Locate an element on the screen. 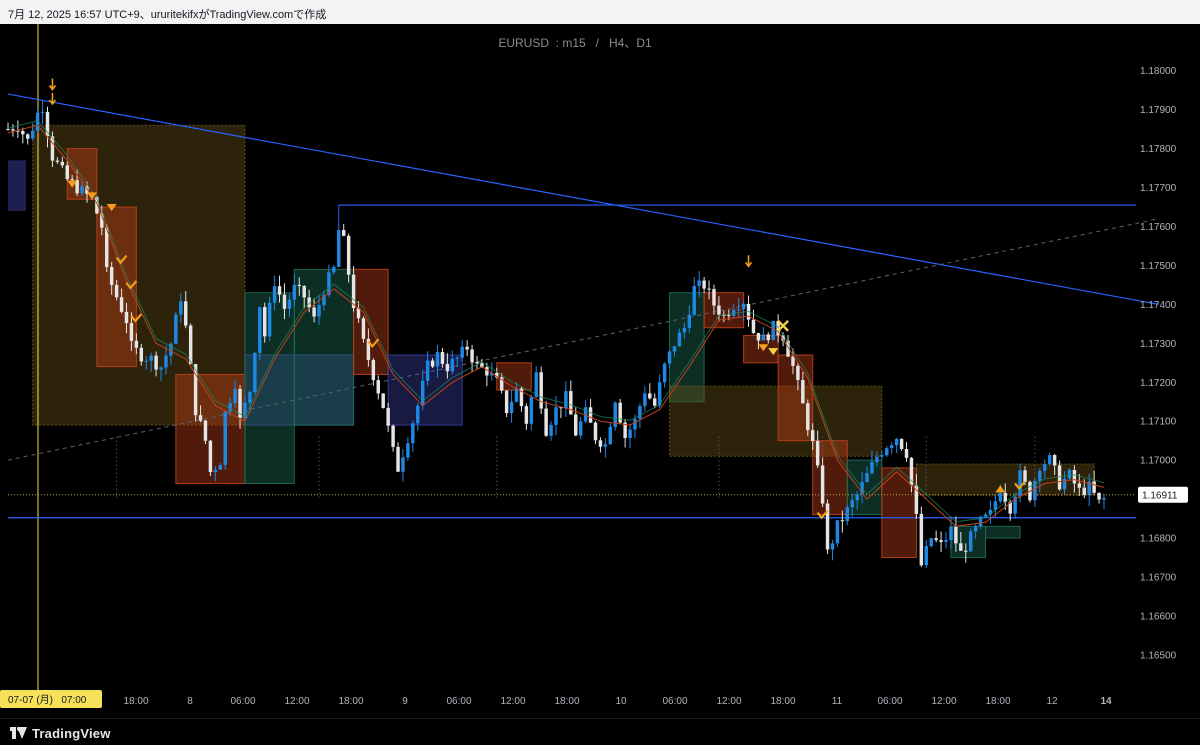  time-tick-label: 14 is located at coordinates (1106, 701).